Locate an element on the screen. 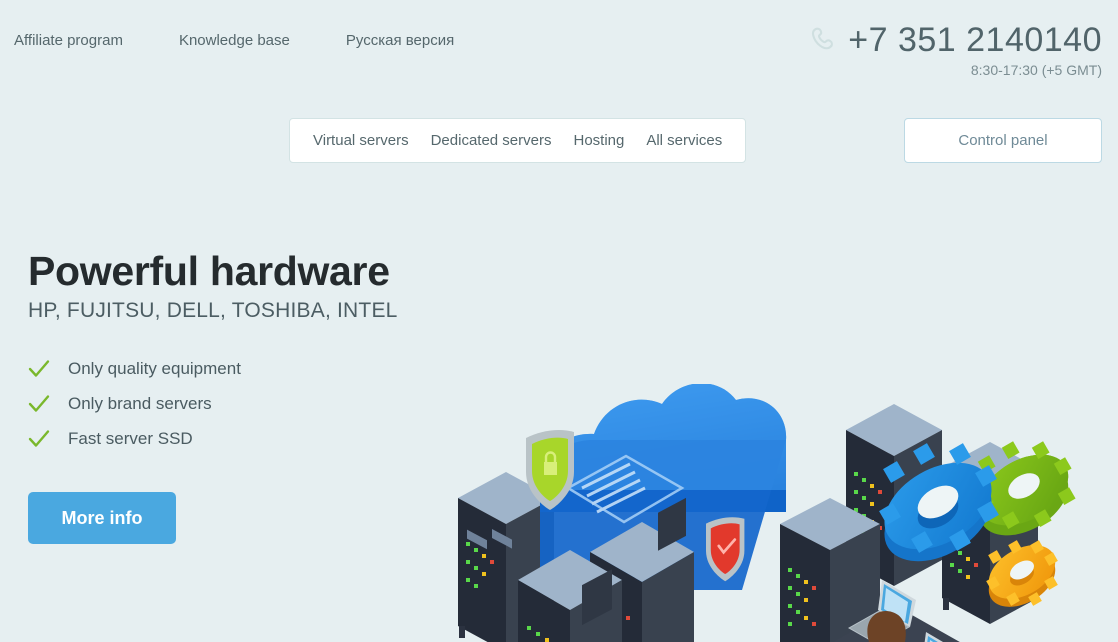 The width and height of the screenshot is (1118, 642). feature-item: Fast server SSD is located at coordinates (213, 438).